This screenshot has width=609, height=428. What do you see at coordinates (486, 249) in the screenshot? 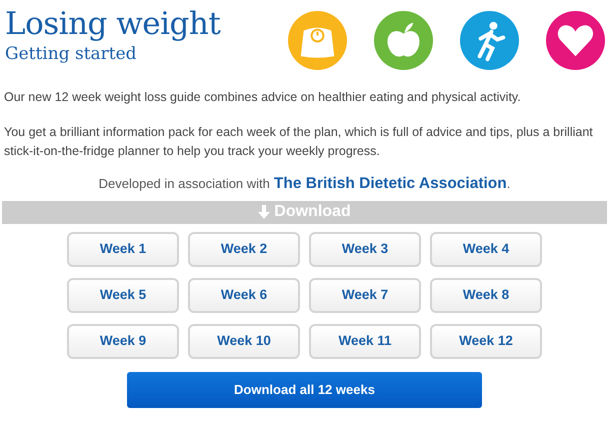
I see `week-button: Week 4` at bounding box center [486, 249].